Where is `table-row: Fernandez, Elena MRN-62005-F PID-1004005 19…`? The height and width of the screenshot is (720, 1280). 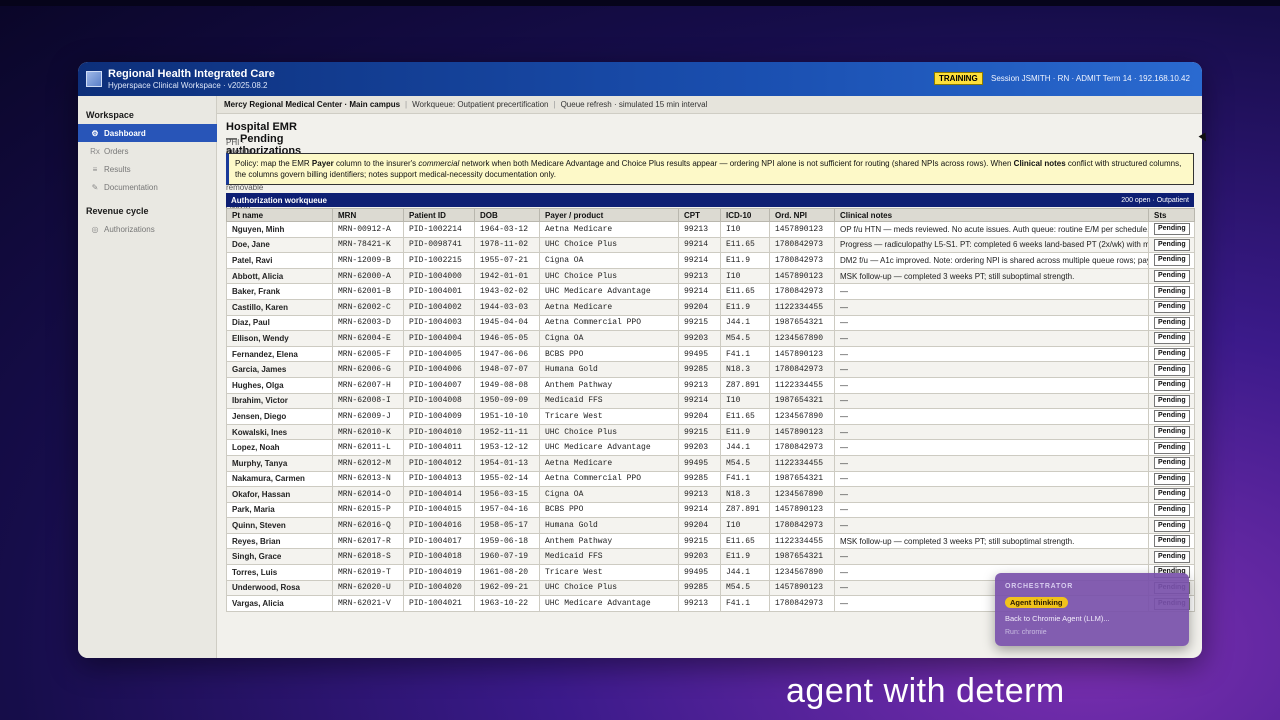
table-row: Fernandez, Elena MRN-62005-F PID-1004005 19… is located at coordinates (710, 354).